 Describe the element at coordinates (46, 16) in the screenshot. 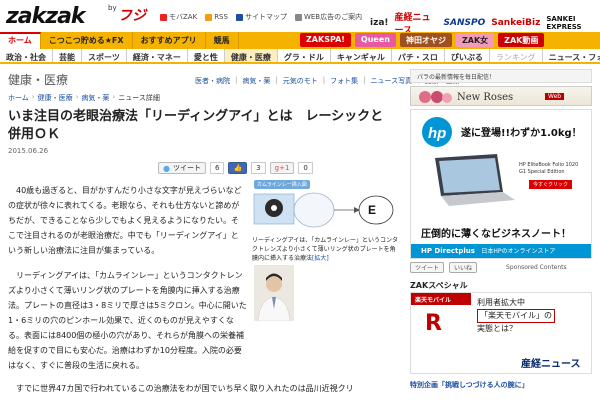

I see `site-logo: zakzak` at that location.